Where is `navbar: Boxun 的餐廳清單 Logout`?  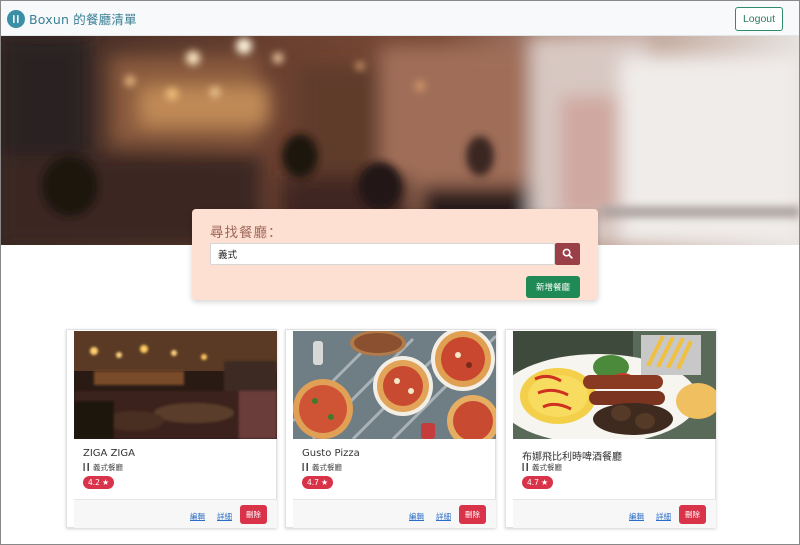 navbar: Boxun 的餐廳清單 Logout is located at coordinates (400, 18).